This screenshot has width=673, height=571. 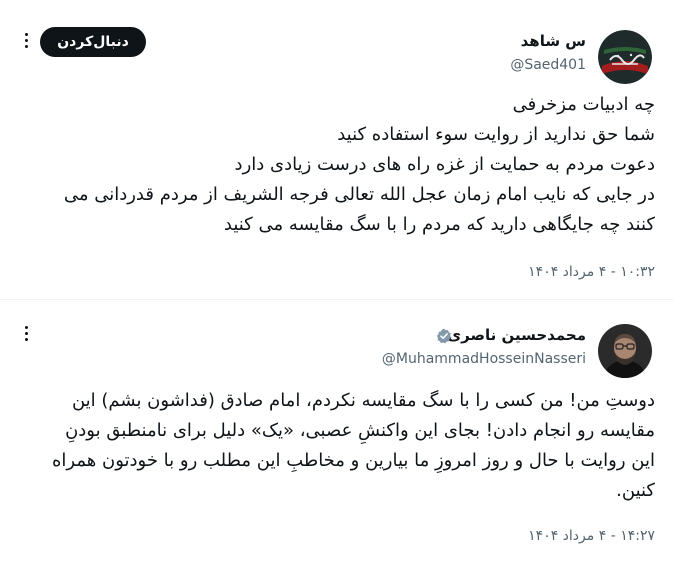 What do you see at coordinates (516, 335) in the screenshot?
I see `author-name: محمدحسین ناصری` at bounding box center [516, 335].